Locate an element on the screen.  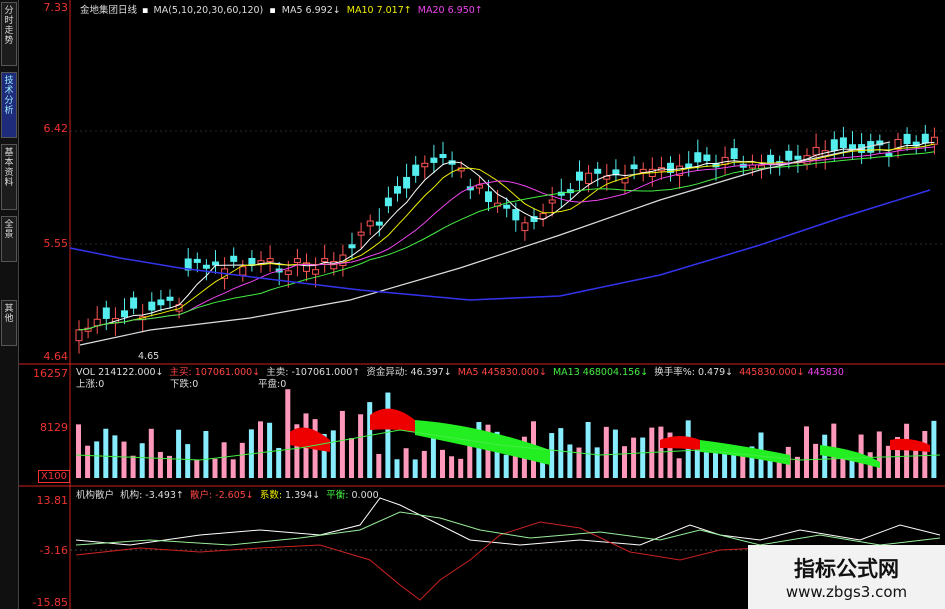
ma5-value: MA5 6.992↓ is located at coordinates (311, 10).